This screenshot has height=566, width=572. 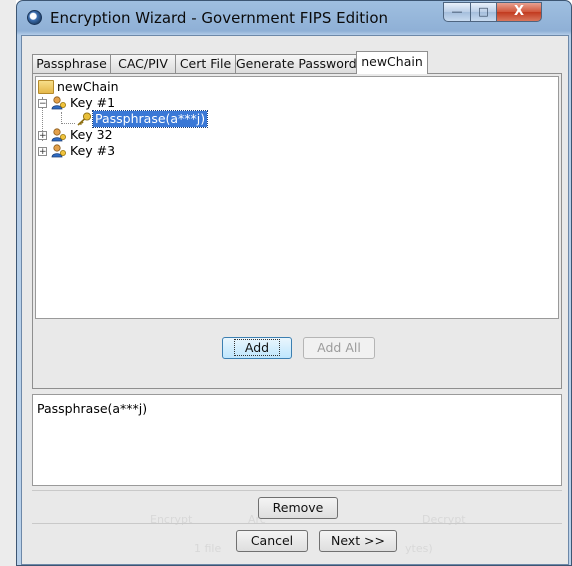 I want to click on ghost-bytes: ytes), so click(x=419, y=548).